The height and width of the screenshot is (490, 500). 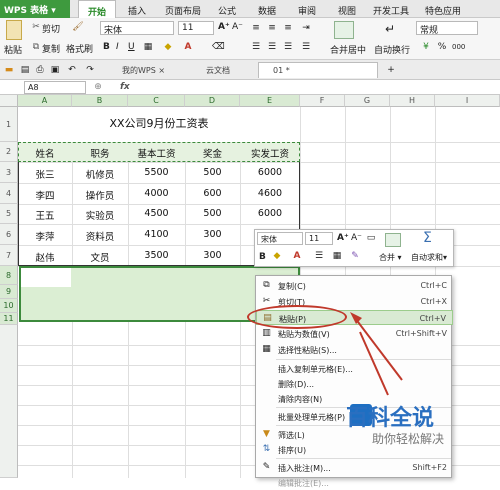 What do you see at coordinates (390, 418) in the screenshot?
I see `watermark-title: 百科全说` at bounding box center [390, 418].